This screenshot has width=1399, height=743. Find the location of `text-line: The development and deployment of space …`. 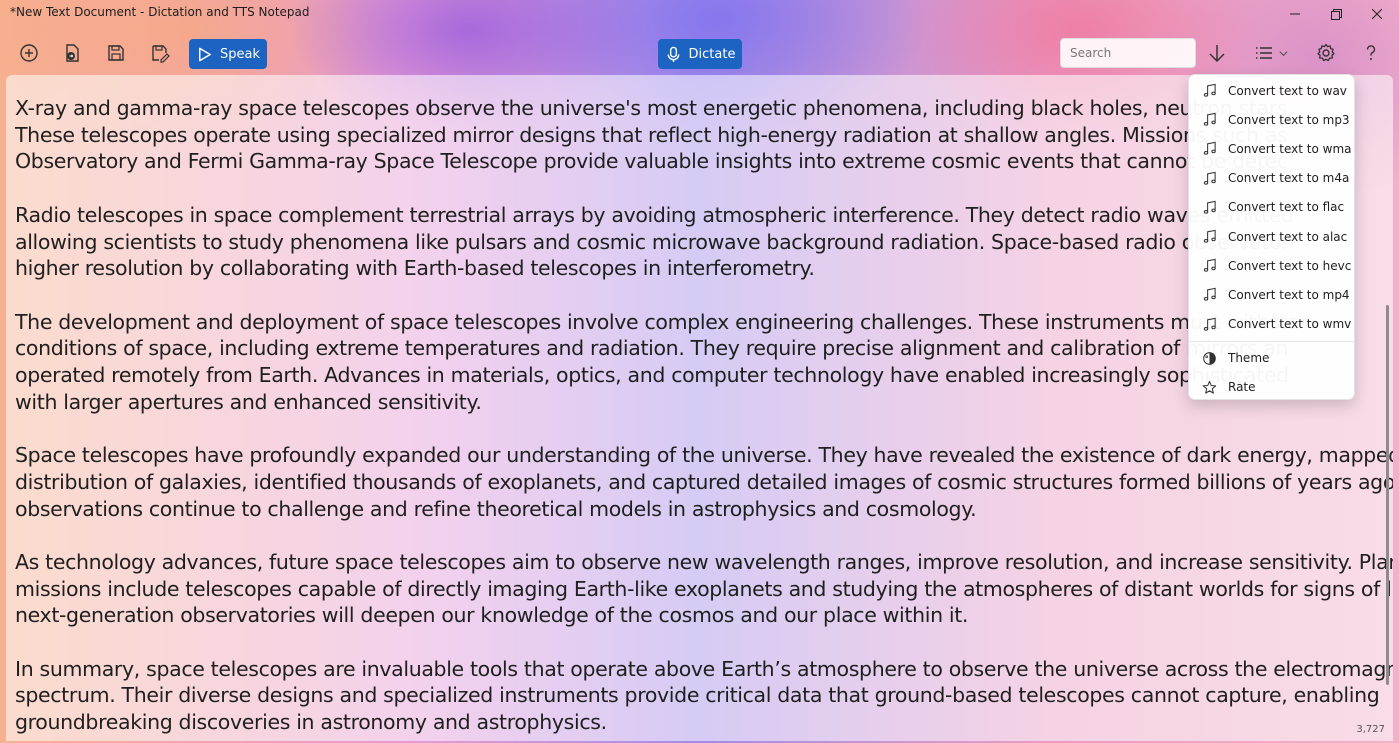

text-line: The development and deployment of space … is located at coordinates (657, 321).